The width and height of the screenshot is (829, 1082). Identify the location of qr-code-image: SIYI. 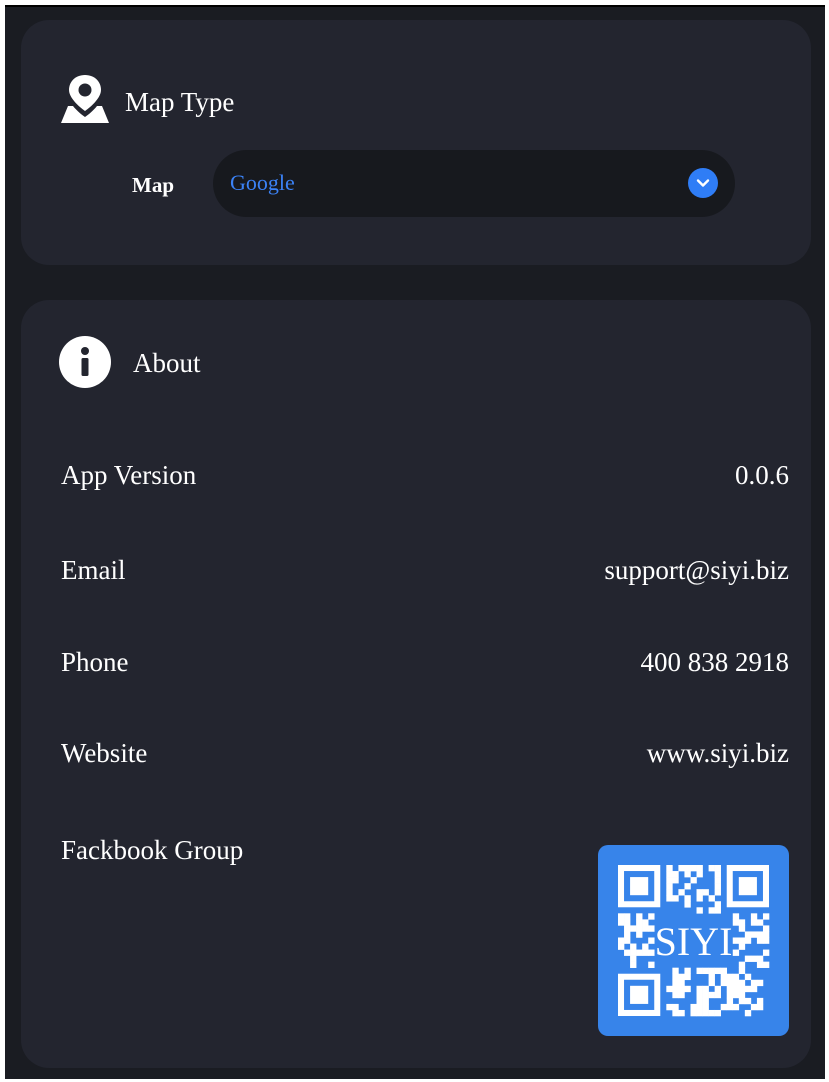
(693, 940).